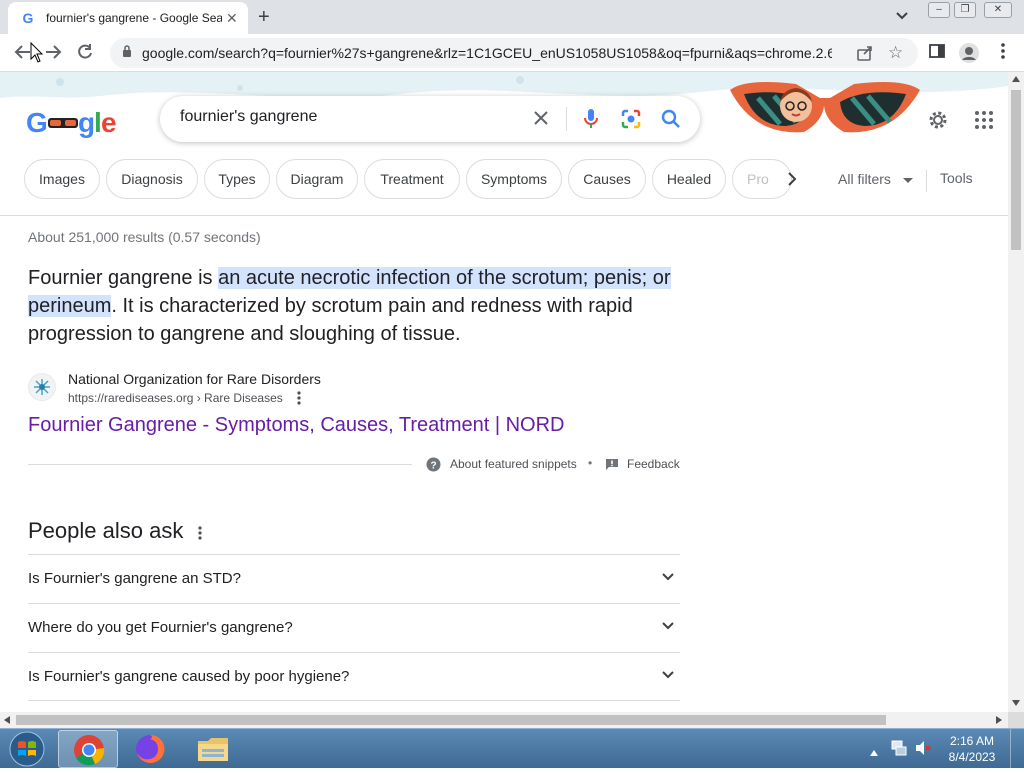 Image resolution: width=1024 pixels, height=773 pixels. I want to click on all-filters-button: All filters, so click(875, 179).